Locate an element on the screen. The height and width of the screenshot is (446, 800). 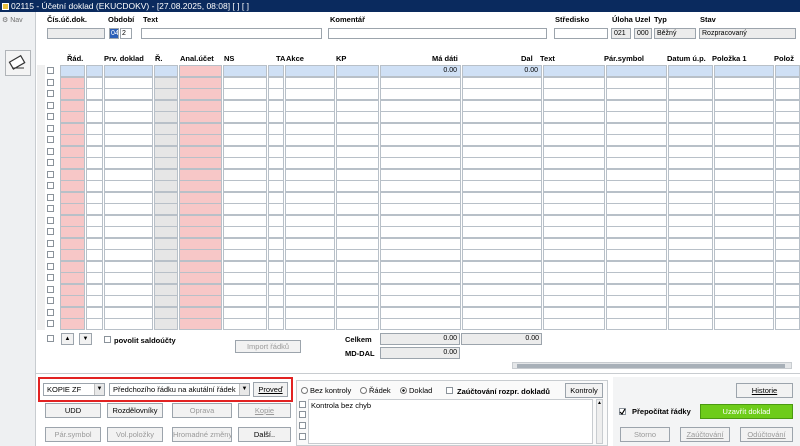
nav-label: ⚙ Nav is located at coordinates (12, 20).